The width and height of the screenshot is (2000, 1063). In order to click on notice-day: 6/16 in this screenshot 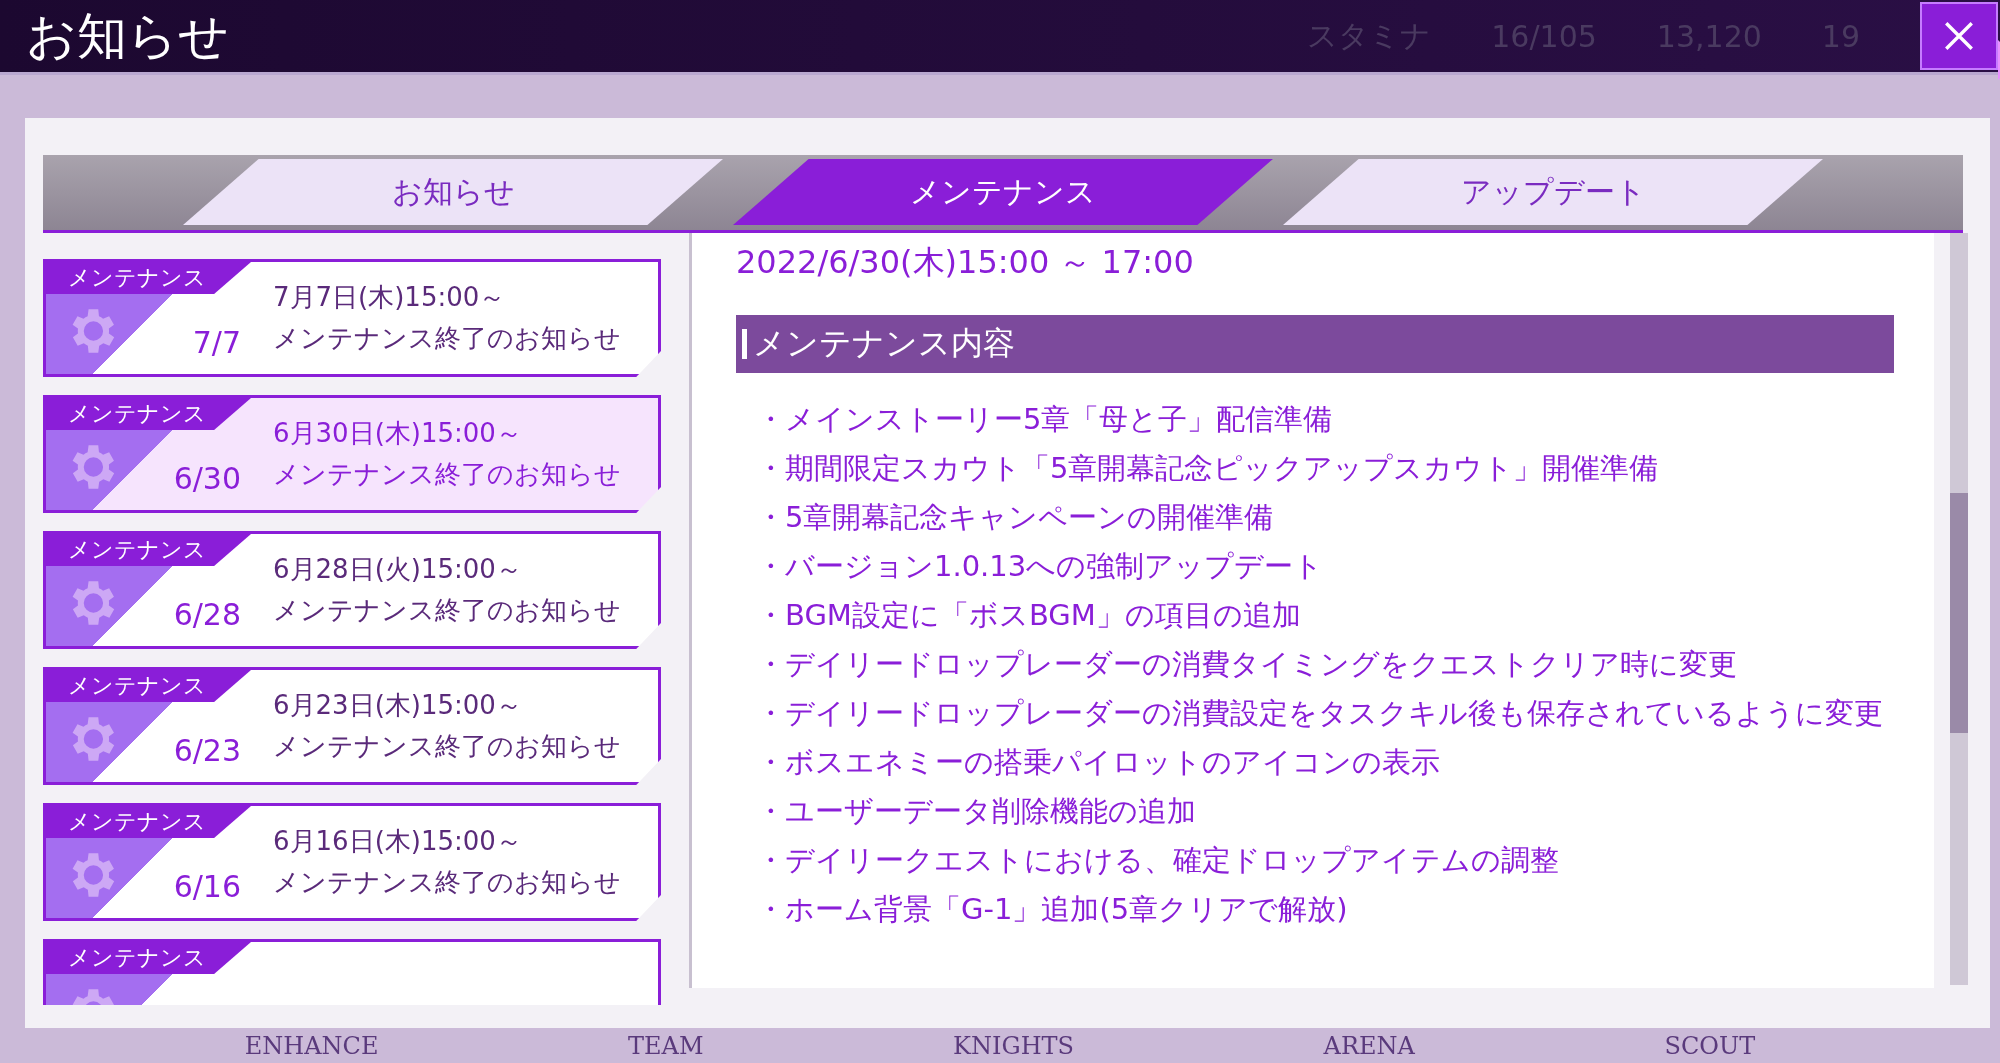, I will do `click(207, 886)`.